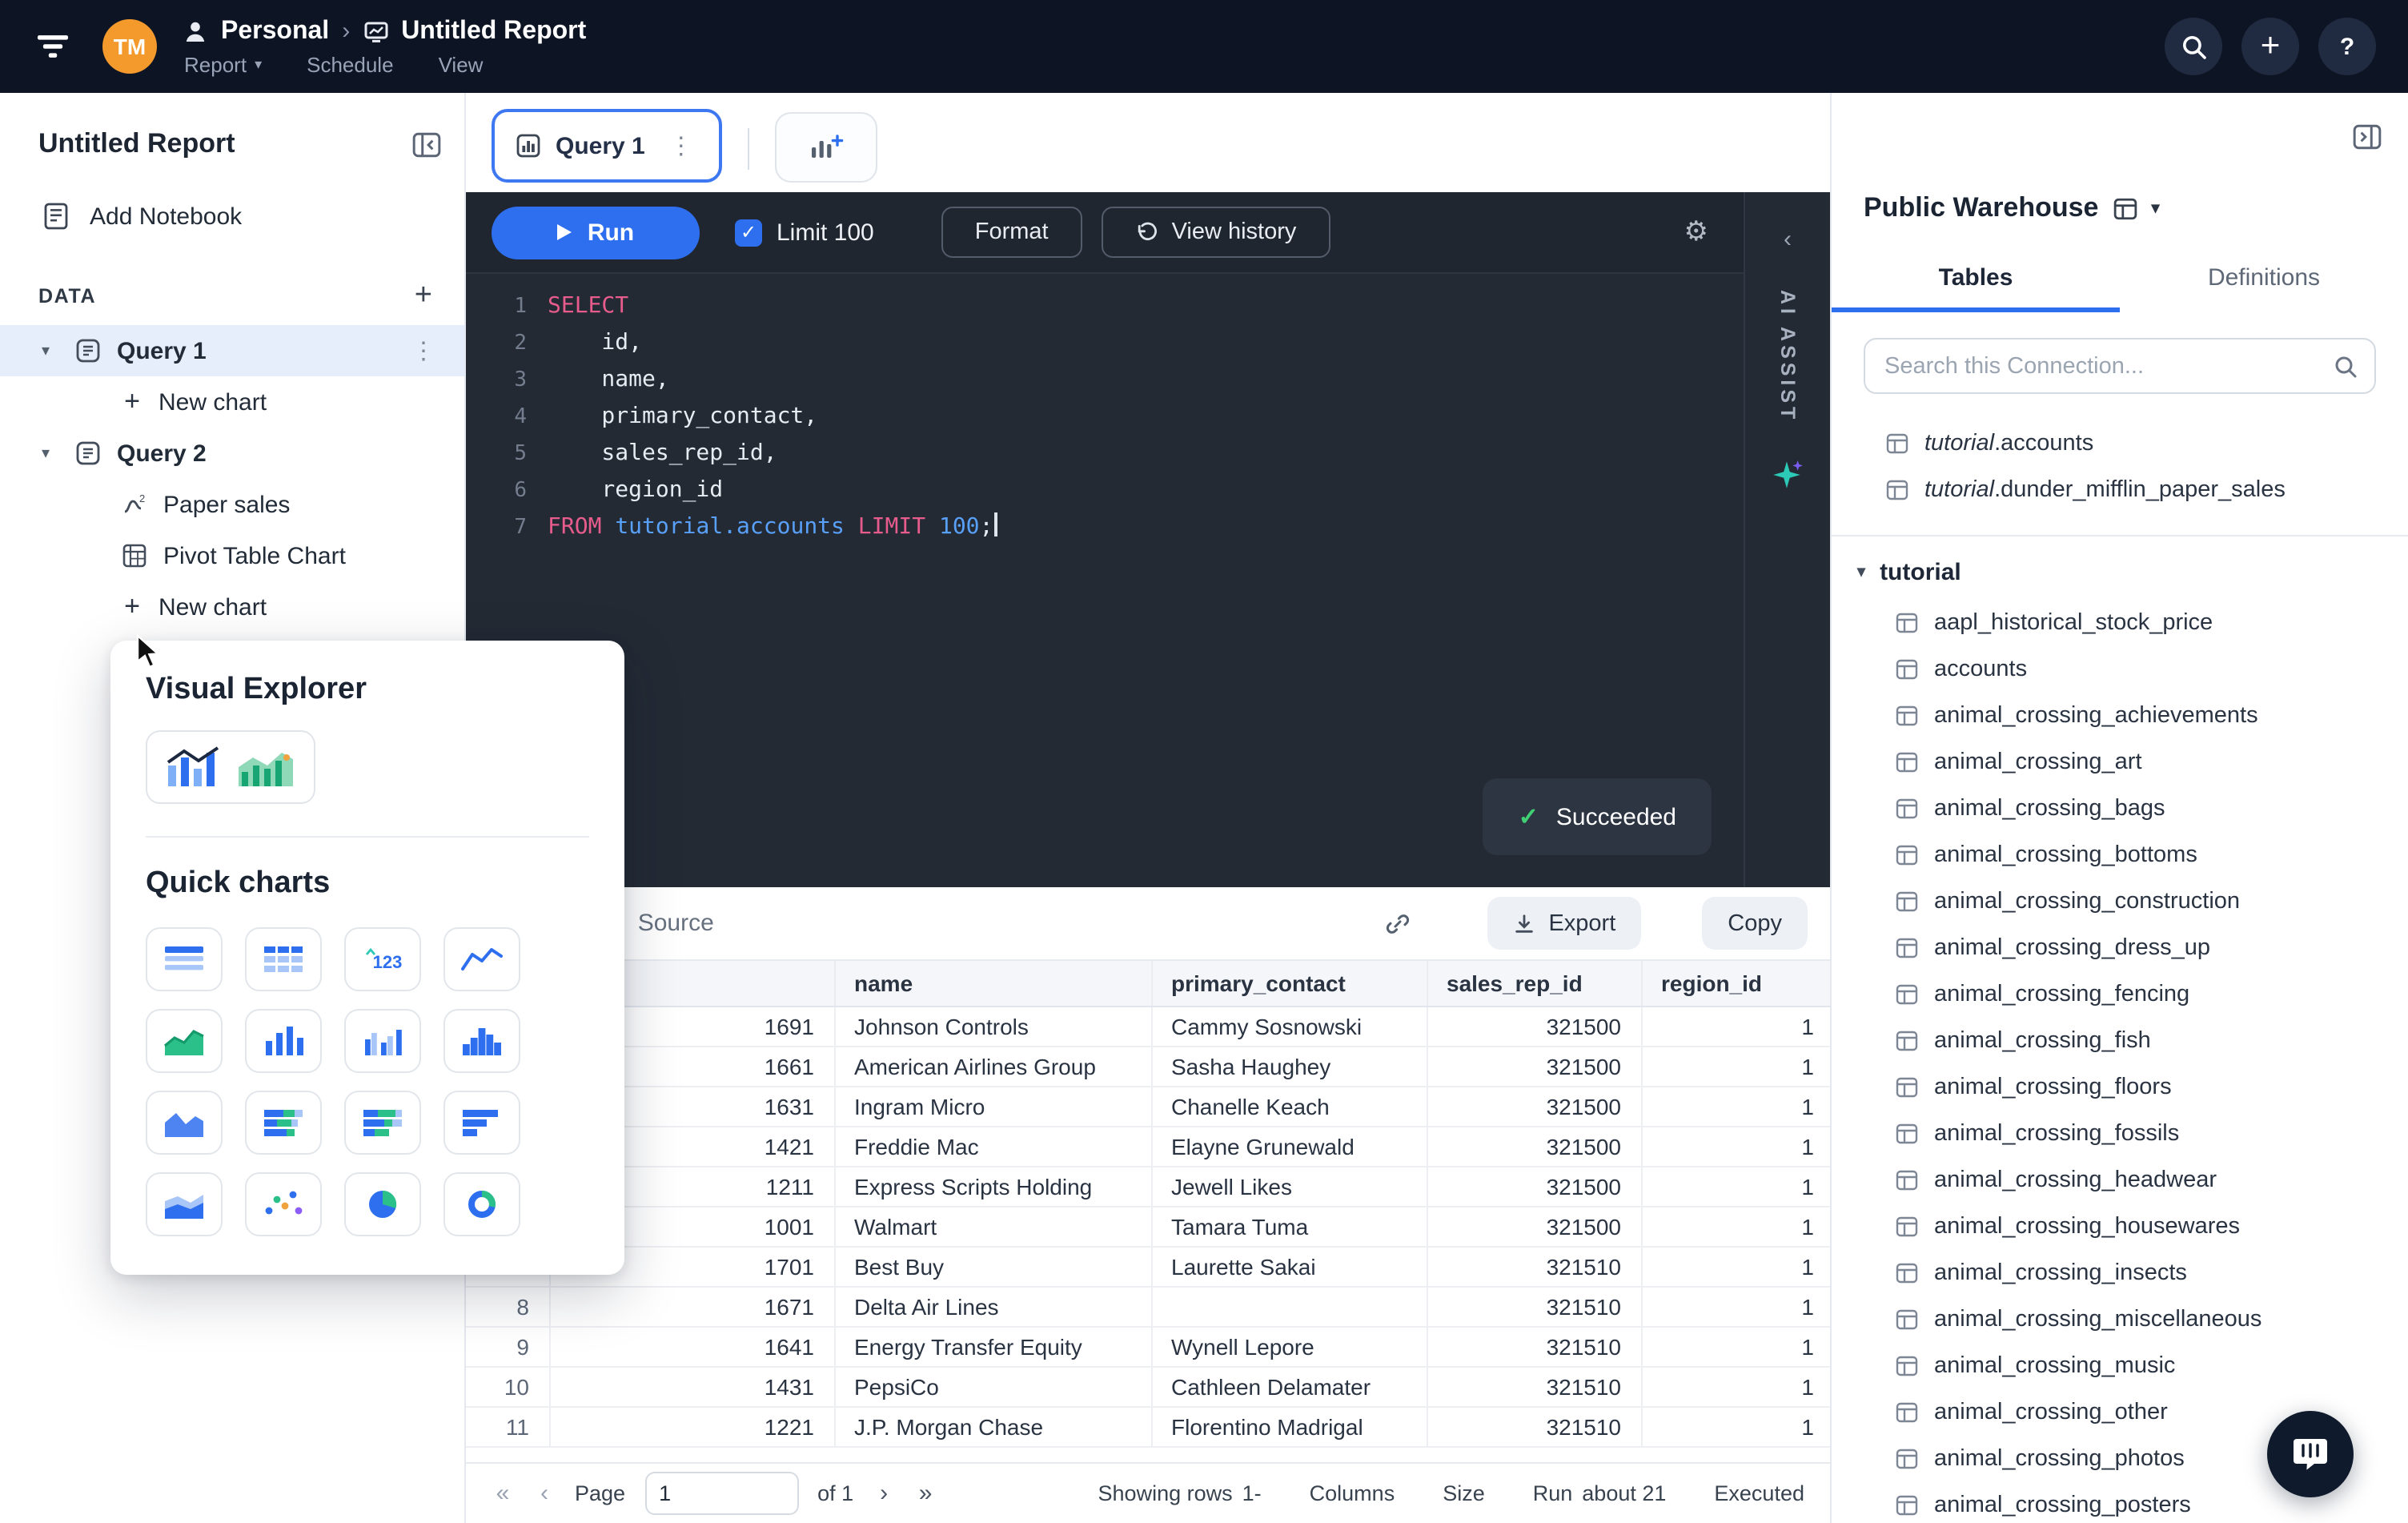  I want to click on table-row: 41421Freddie MacElayne Grunewald3215001, so click(1148, 1147).